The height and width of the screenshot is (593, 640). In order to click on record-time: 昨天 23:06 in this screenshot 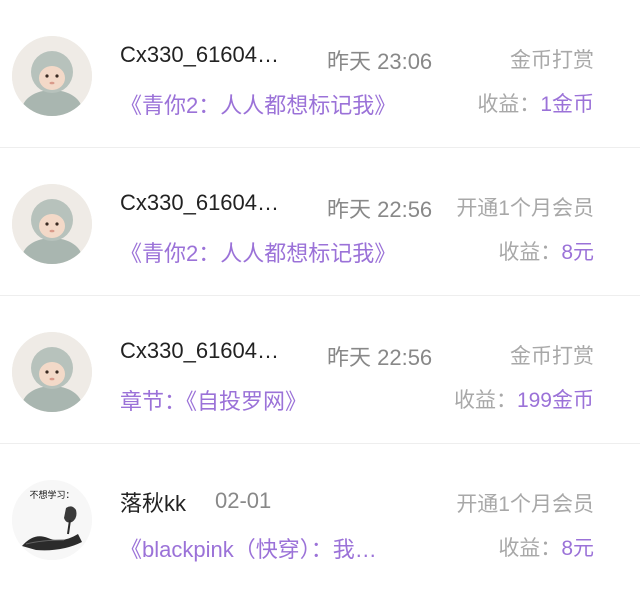, I will do `click(380, 61)`.